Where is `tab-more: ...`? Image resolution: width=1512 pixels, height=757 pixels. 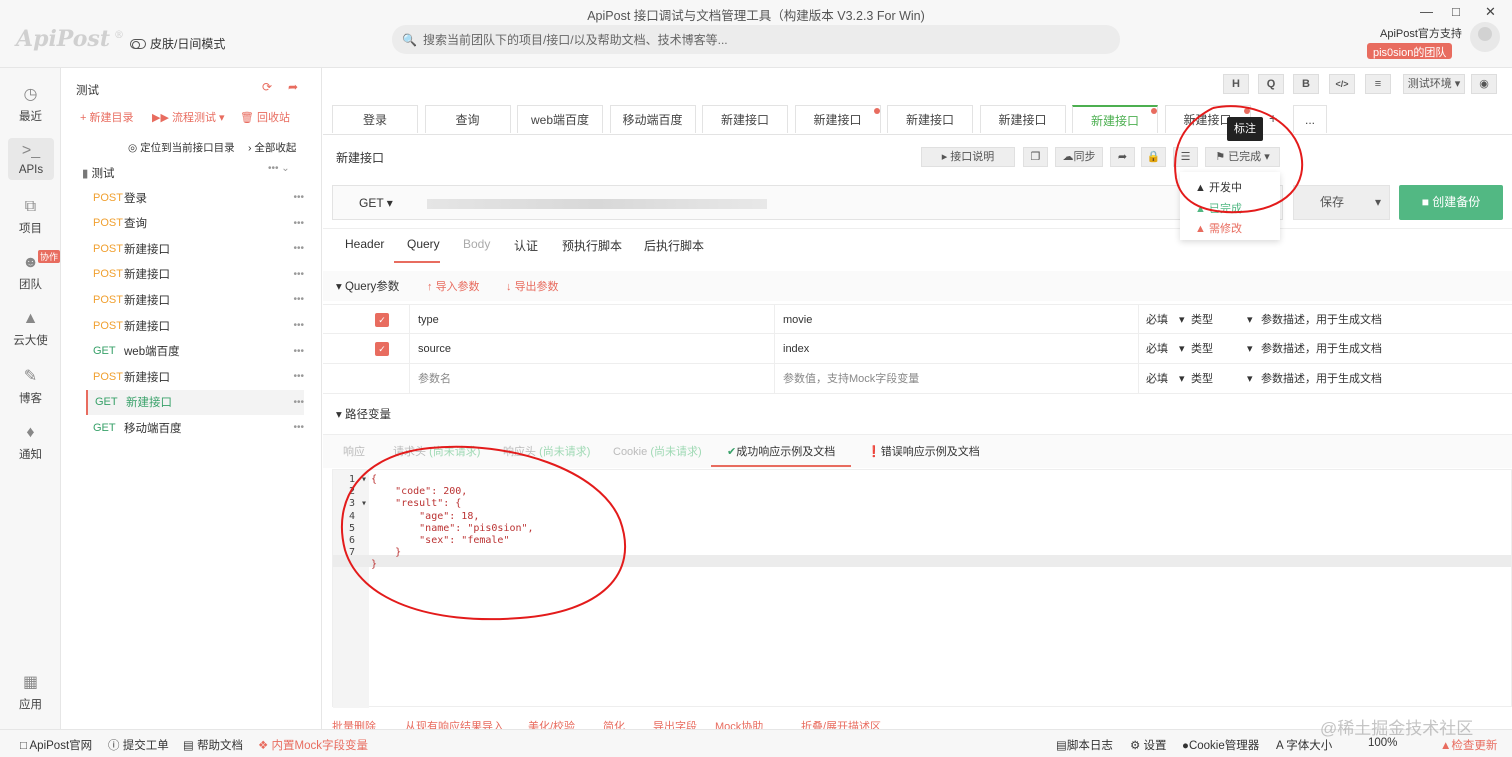 tab-more: ... is located at coordinates (1310, 119).